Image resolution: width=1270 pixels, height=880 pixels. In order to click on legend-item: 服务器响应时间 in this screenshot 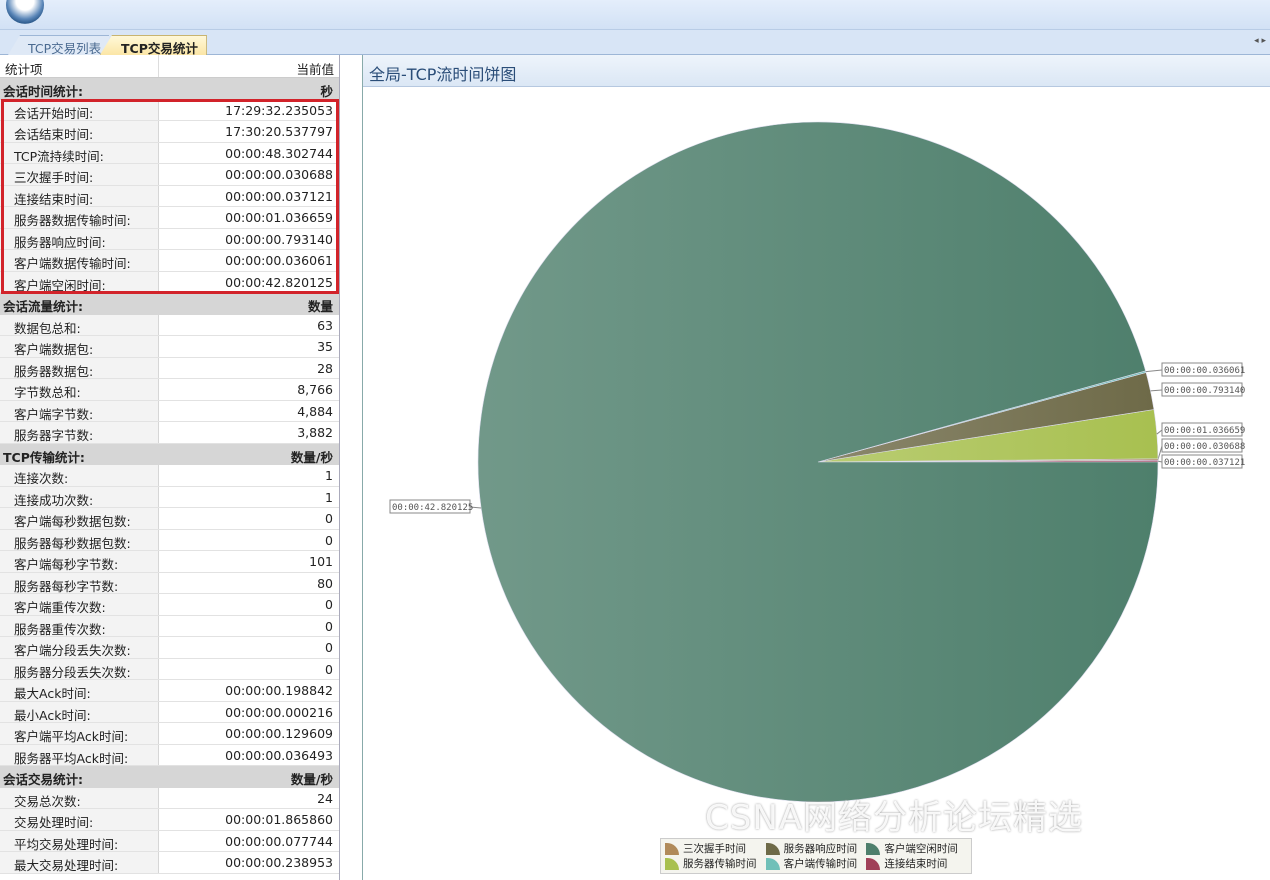, I will do `click(816, 848)`.